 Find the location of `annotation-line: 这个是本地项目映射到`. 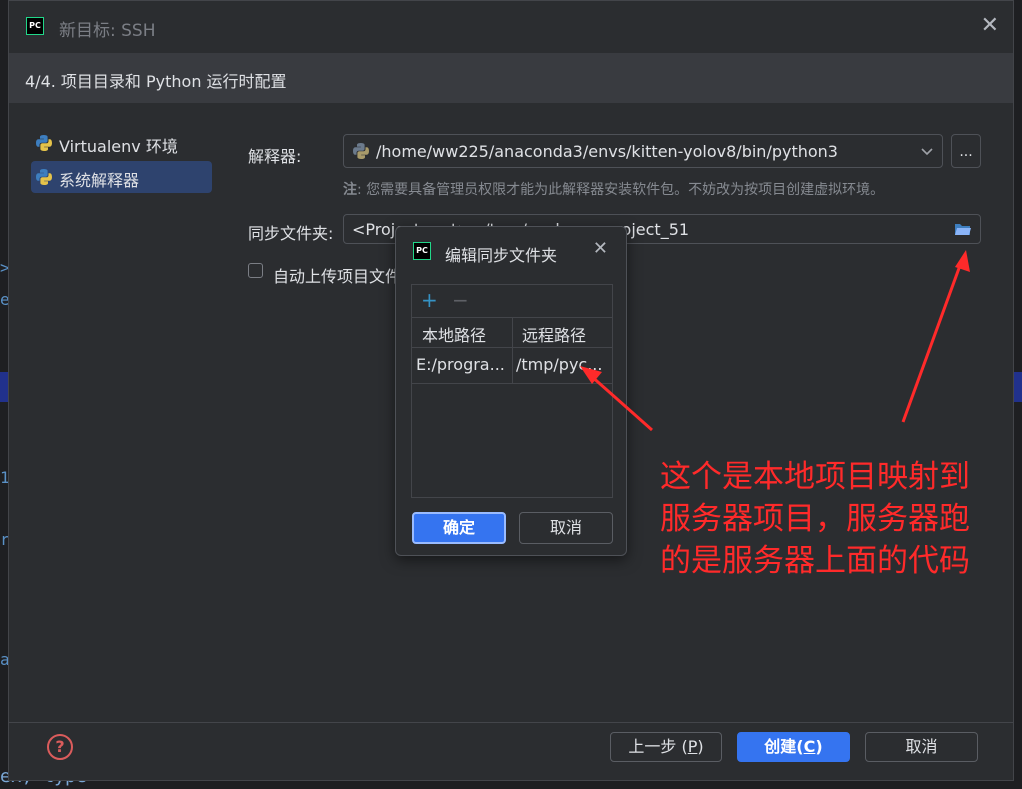

annotation-line: 这个是本地项目映射到 is located at coordinates (815, 477).